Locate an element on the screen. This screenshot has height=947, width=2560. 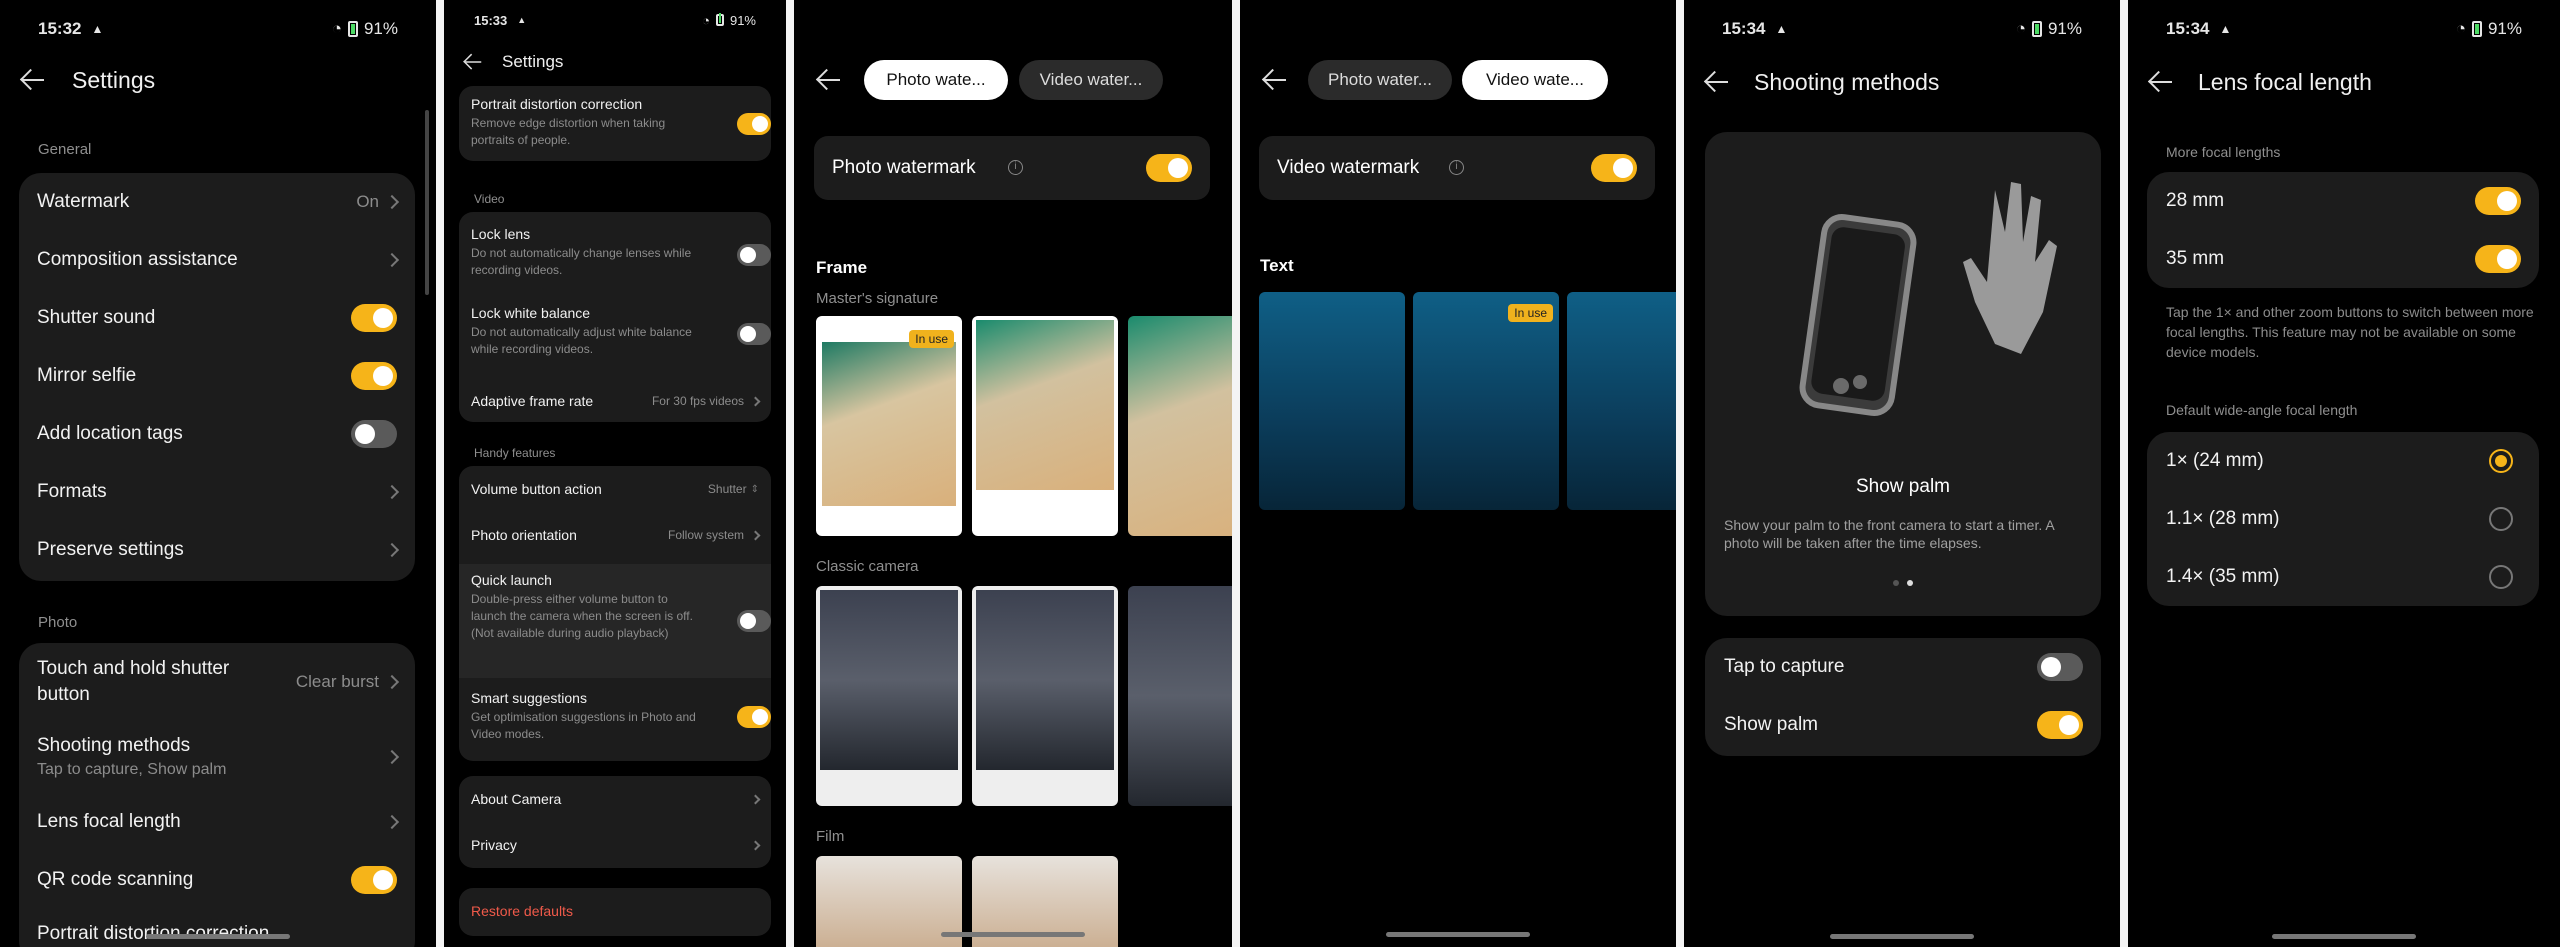
video-watermark-toggle is located at coordinates (1614, 168).